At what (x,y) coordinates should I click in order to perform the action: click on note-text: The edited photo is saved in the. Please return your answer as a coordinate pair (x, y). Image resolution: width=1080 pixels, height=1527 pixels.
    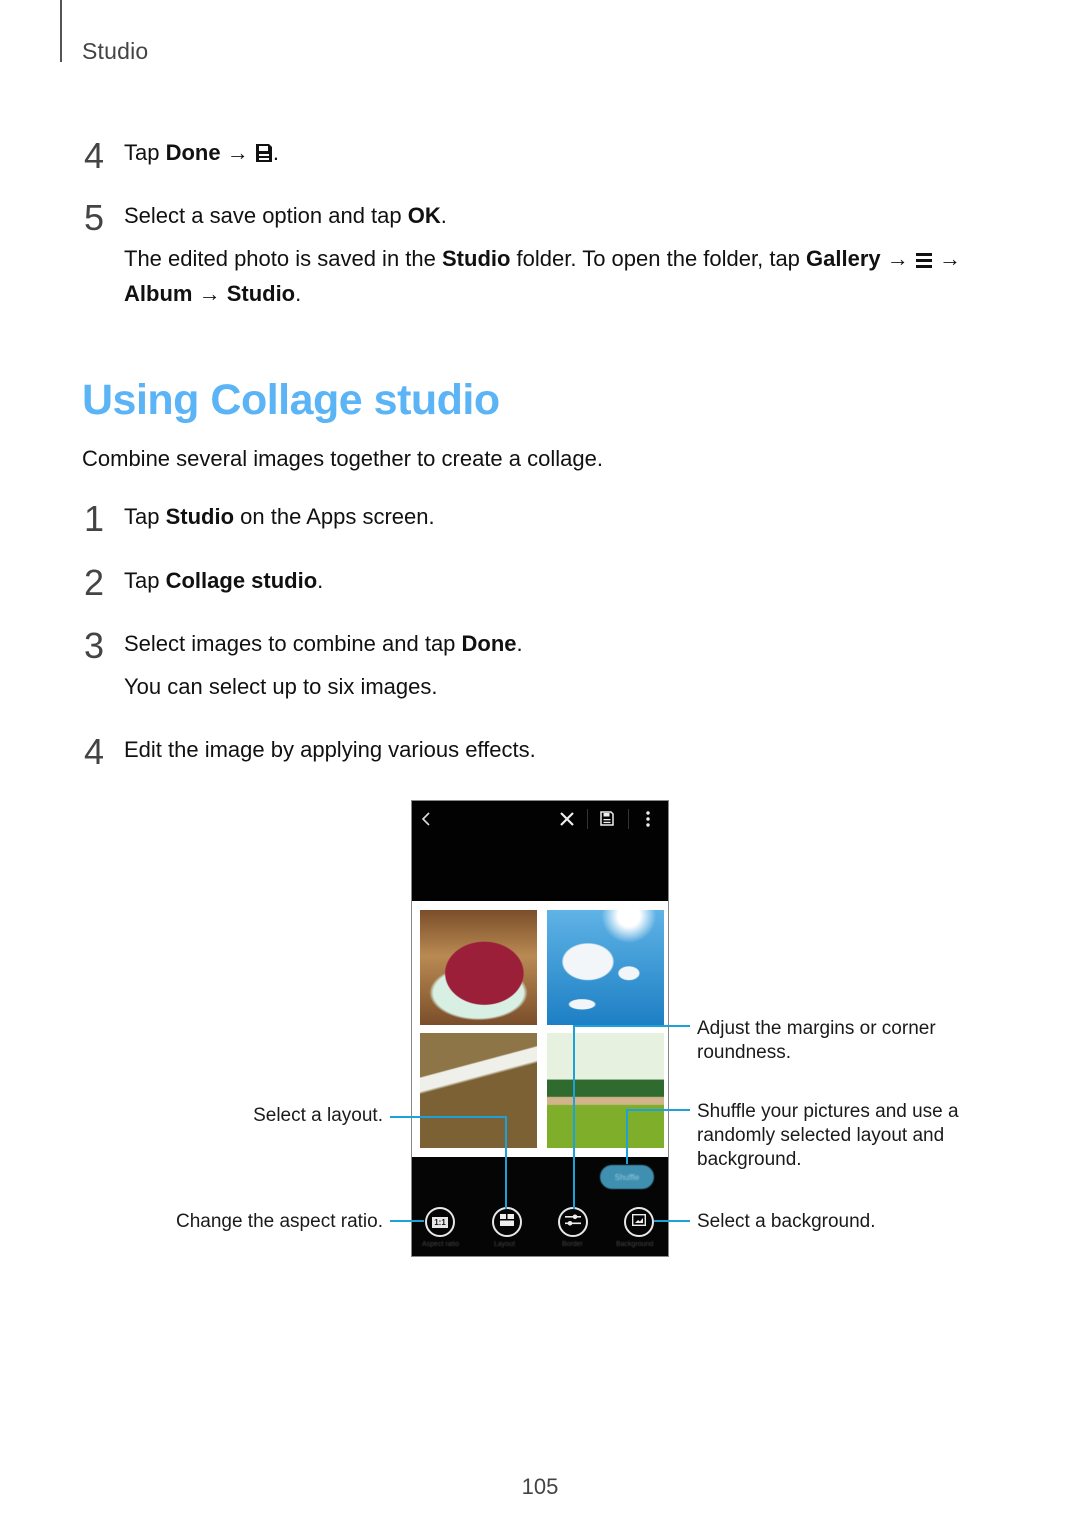
    Looking at the image, I should click on (283, 258).